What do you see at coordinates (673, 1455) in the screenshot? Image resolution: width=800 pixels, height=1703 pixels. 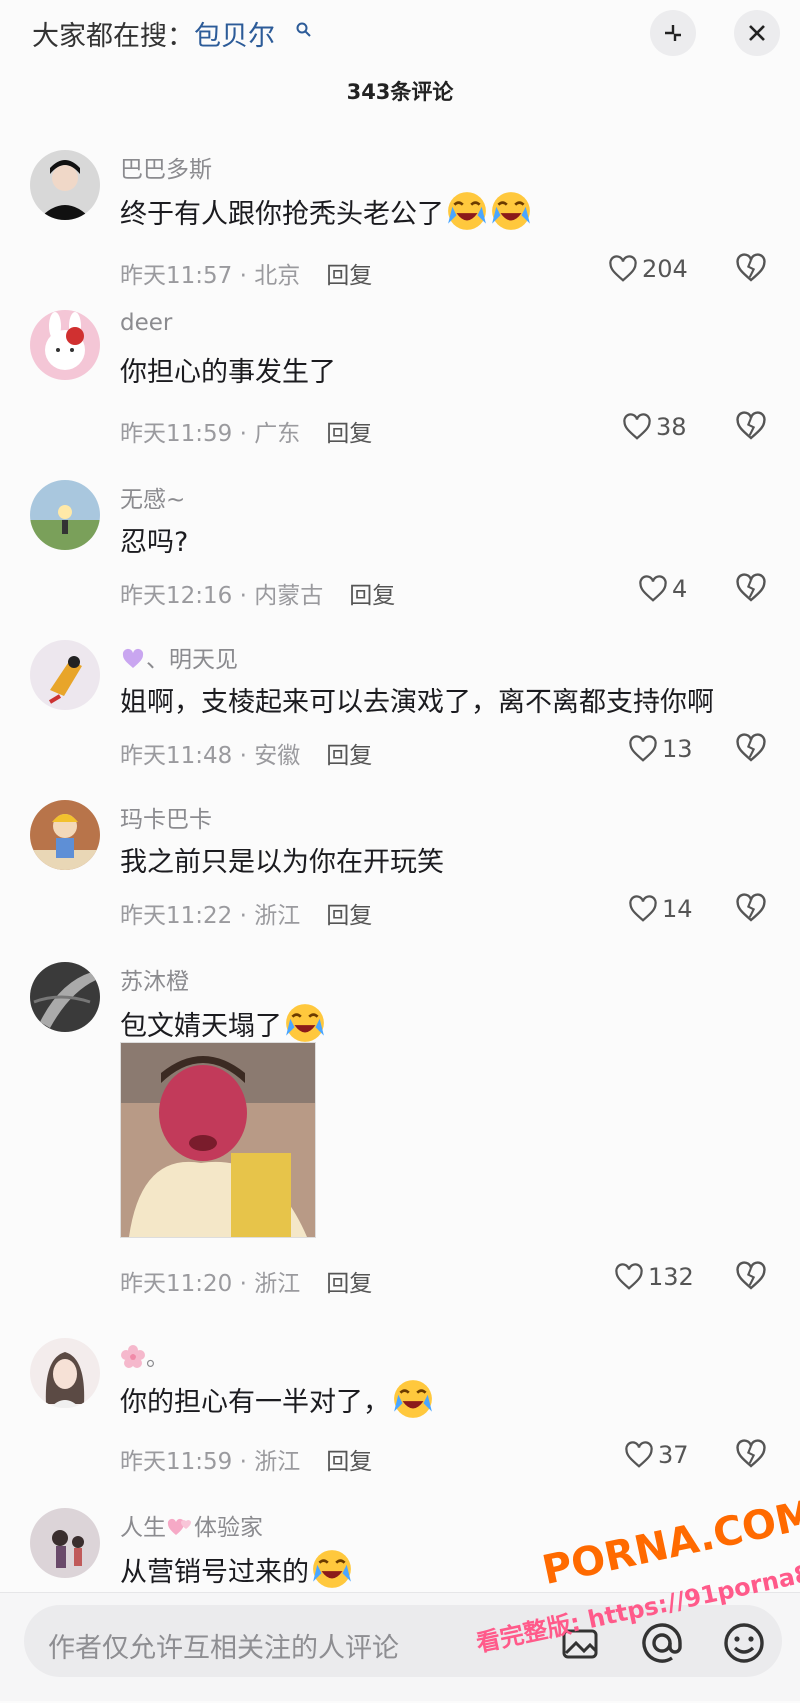 I see `like-count: 37` at bounding box center [673, 1455].